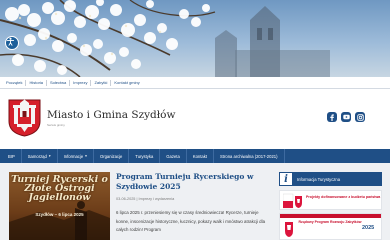  I want to click on polish-flag-icon, so click(292, 201).